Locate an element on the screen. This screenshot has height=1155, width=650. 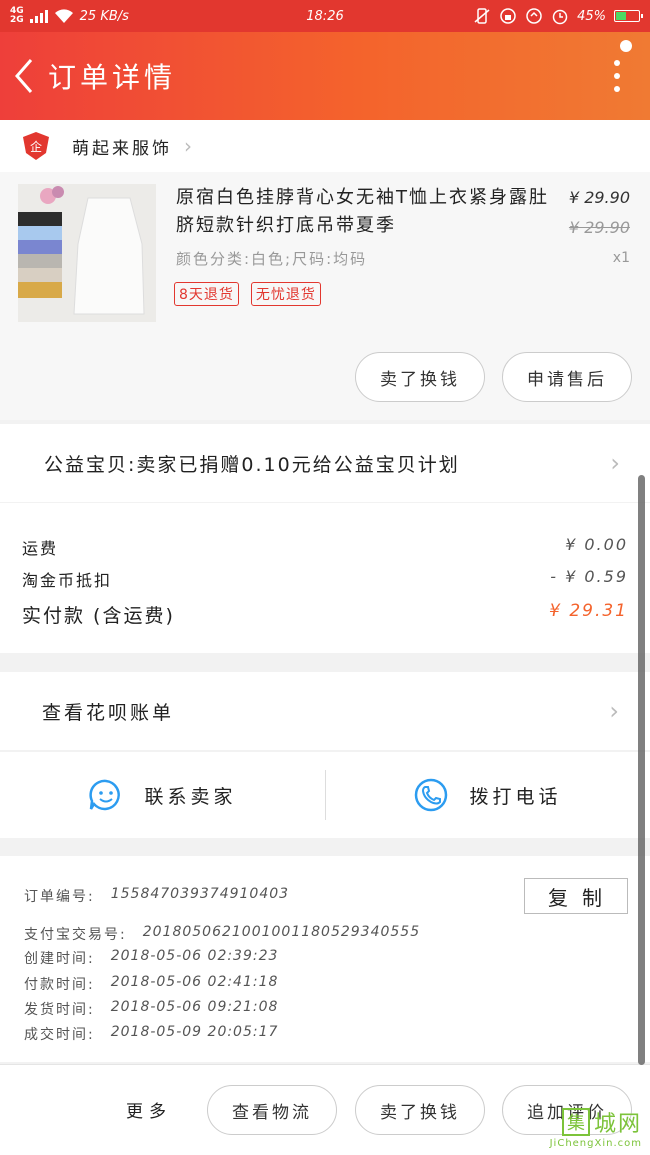
total-paid-label: 实付款 (含运费) is located at coordinates (98, 616).